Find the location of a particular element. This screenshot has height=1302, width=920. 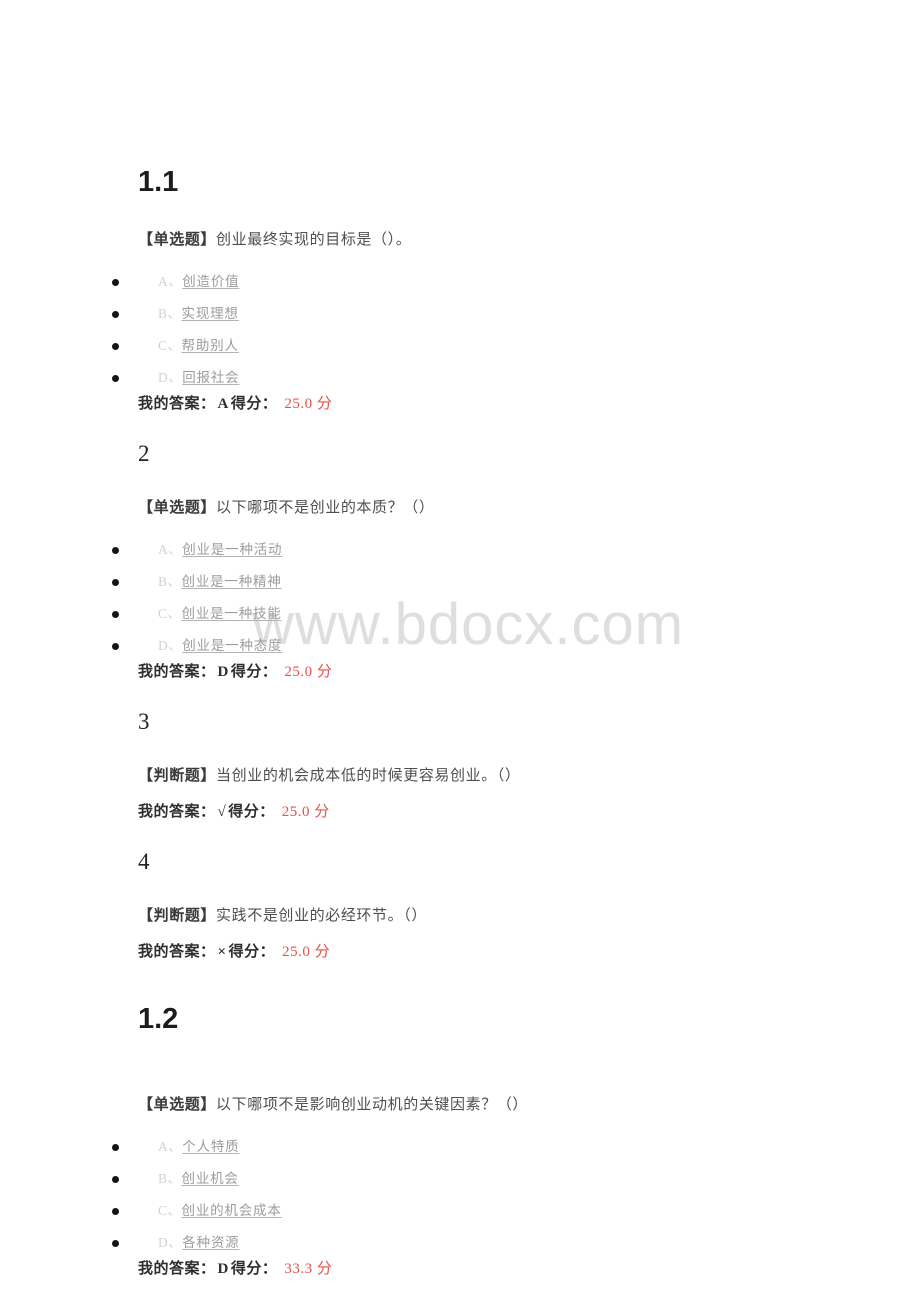

option-text: 创造价值 is located at coordinates (210, 282).